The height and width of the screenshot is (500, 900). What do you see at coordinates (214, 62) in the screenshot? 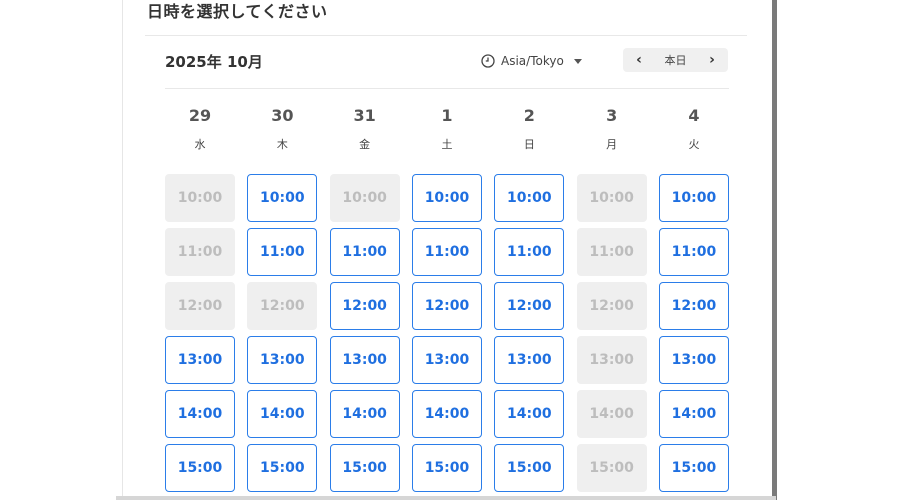
I see `month-label: 2025年 10月` at bounding box center [214, 62].